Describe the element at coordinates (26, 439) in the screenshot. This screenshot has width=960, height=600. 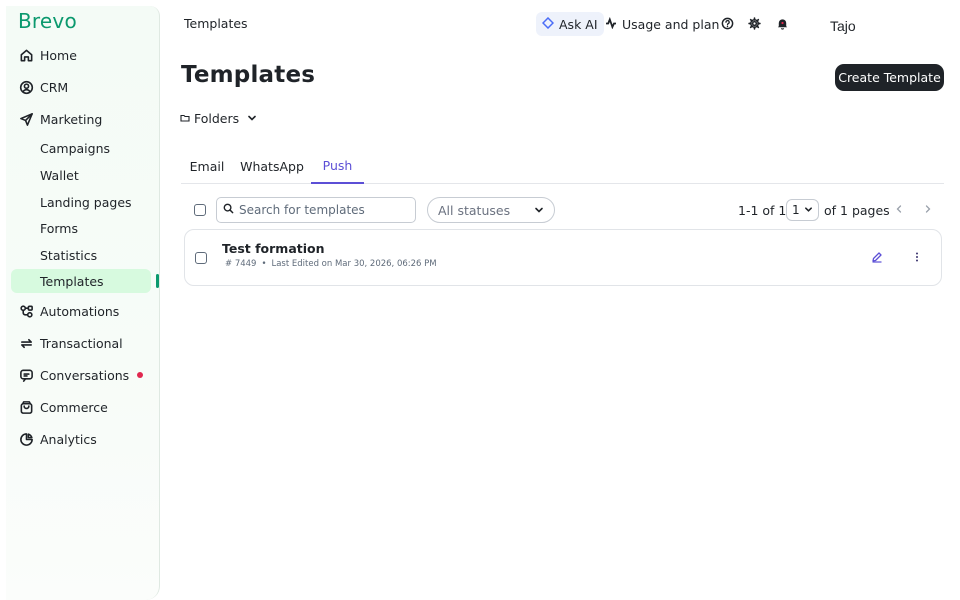
I see `pie-chart-icon` at that location.